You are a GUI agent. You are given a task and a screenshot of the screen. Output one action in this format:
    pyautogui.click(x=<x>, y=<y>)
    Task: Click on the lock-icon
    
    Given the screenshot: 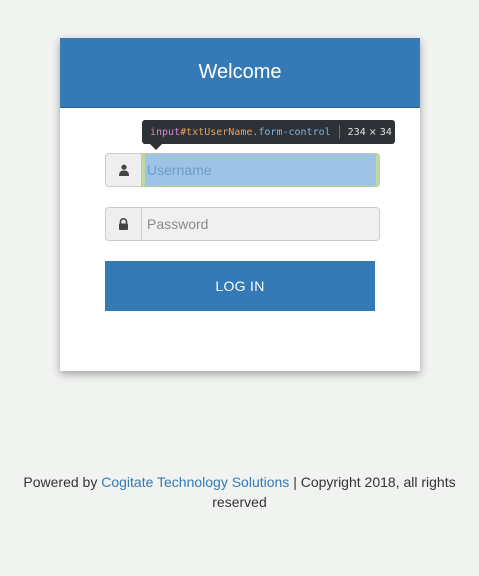 What is the action you would take?
    pyautogui.click(x=123, y=224)
    